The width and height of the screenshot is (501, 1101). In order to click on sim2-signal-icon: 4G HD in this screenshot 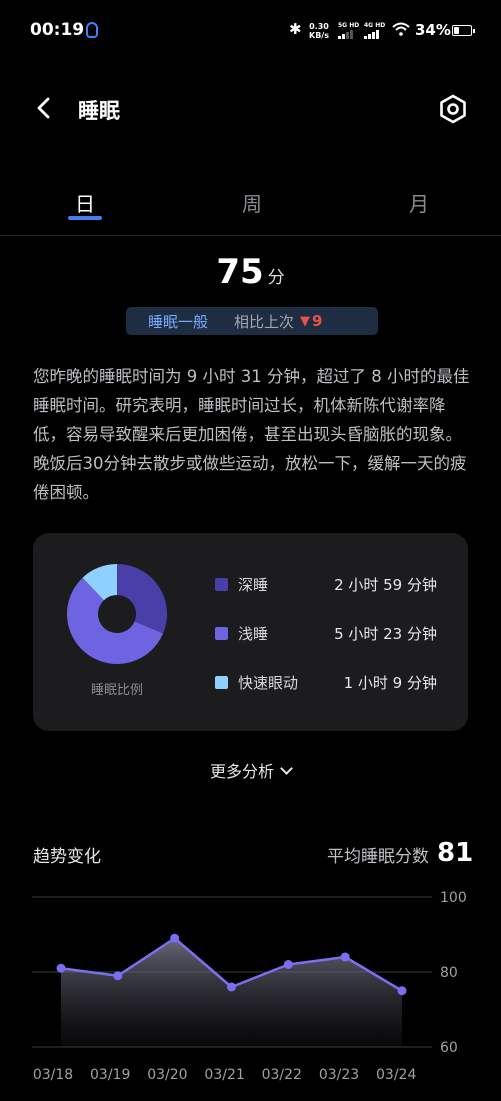, I will do `click(374, 30)`.